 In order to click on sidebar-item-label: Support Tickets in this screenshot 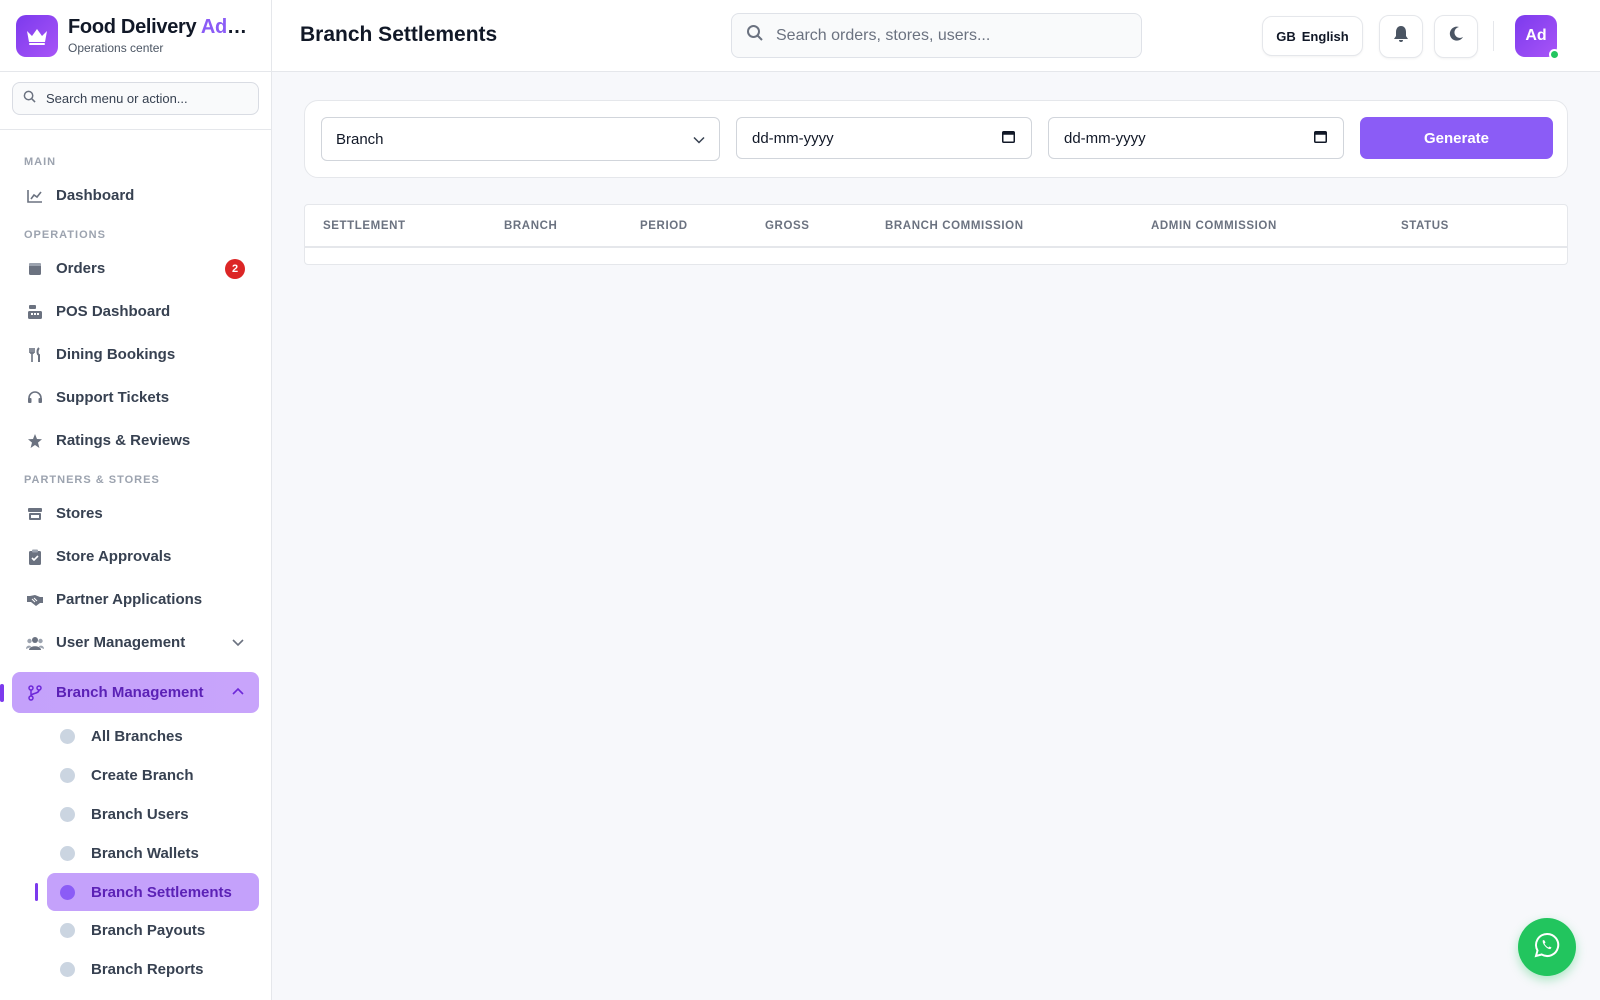, I will do `click(113, 397)`.